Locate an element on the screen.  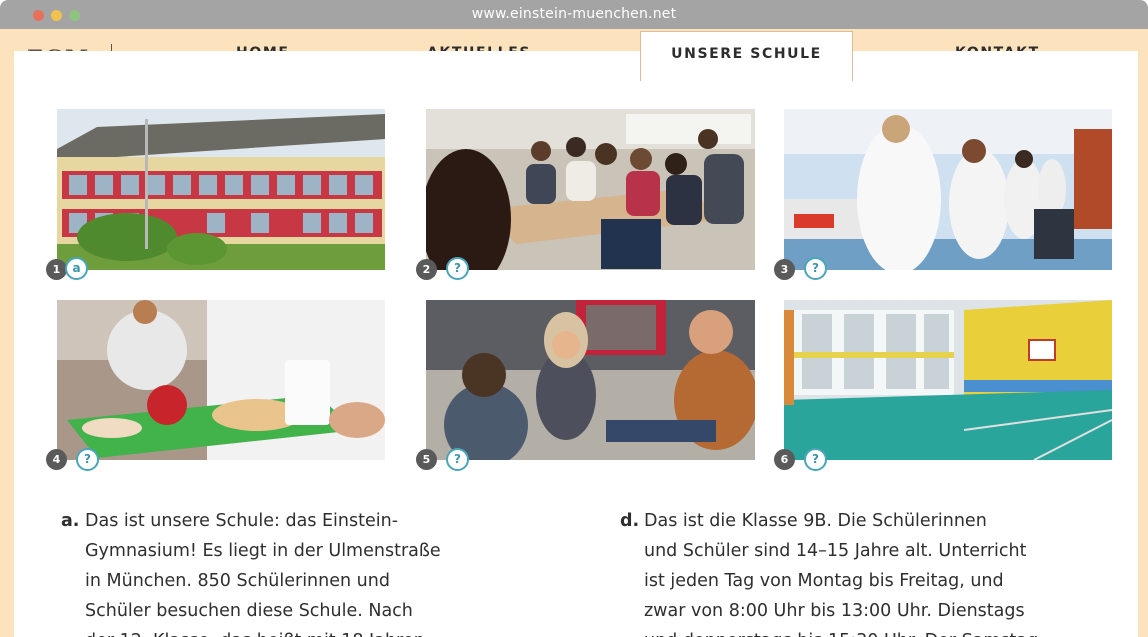
answer-bubble-4: ? is located at coordinates (87, 459).